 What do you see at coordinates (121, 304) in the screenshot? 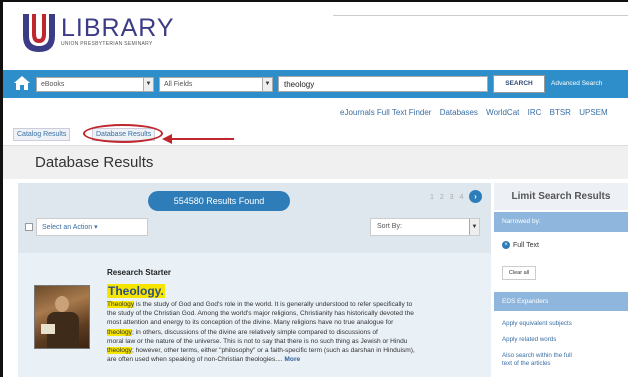
I see `highlighted-term: Theology` at bounding box center [121, 304].